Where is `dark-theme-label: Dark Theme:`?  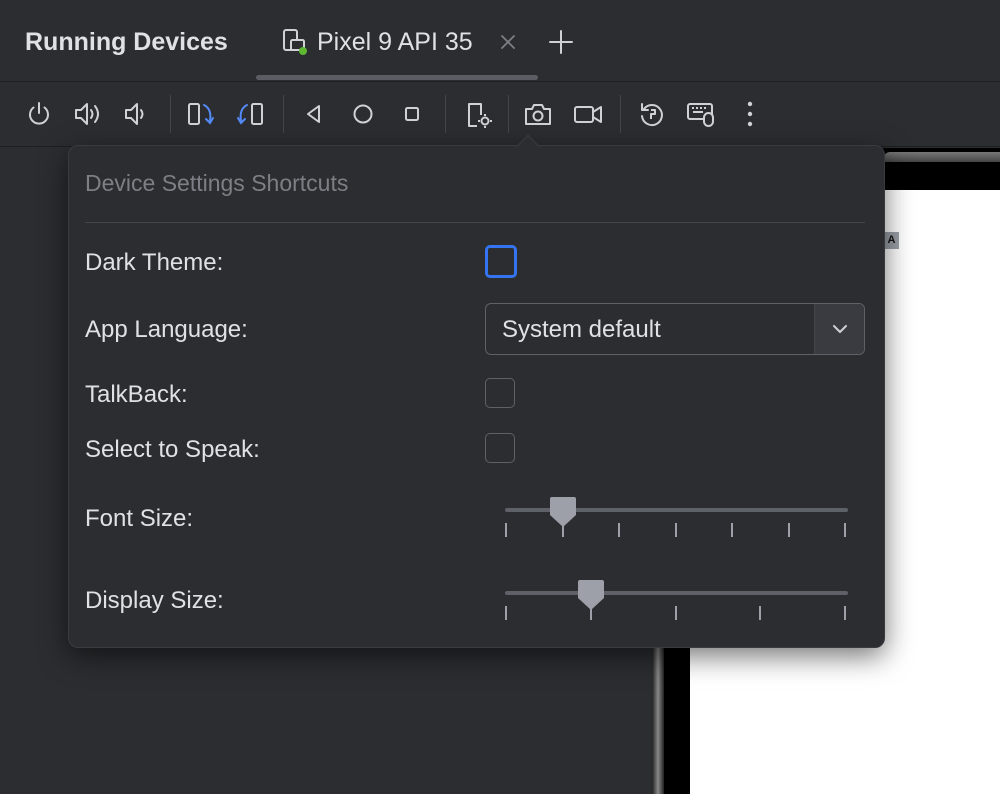 dark-theme-label: Dark Theme: is located at coordinates (154, 262).